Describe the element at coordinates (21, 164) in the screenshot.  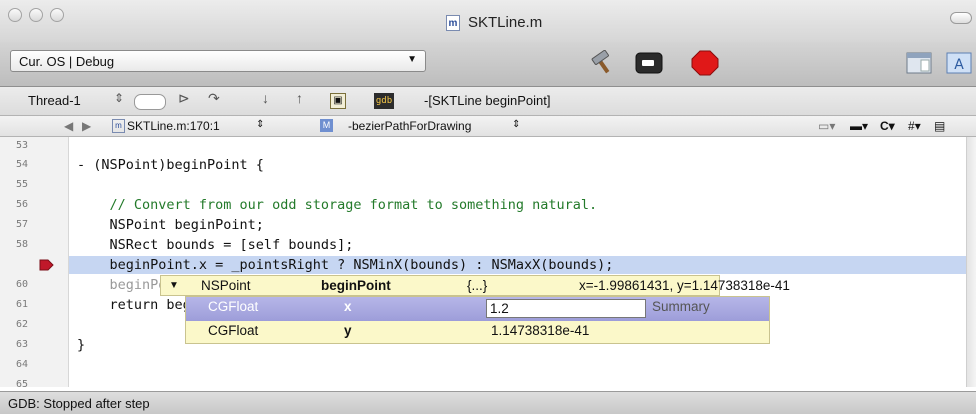
I see `line-number: 54` at that location.